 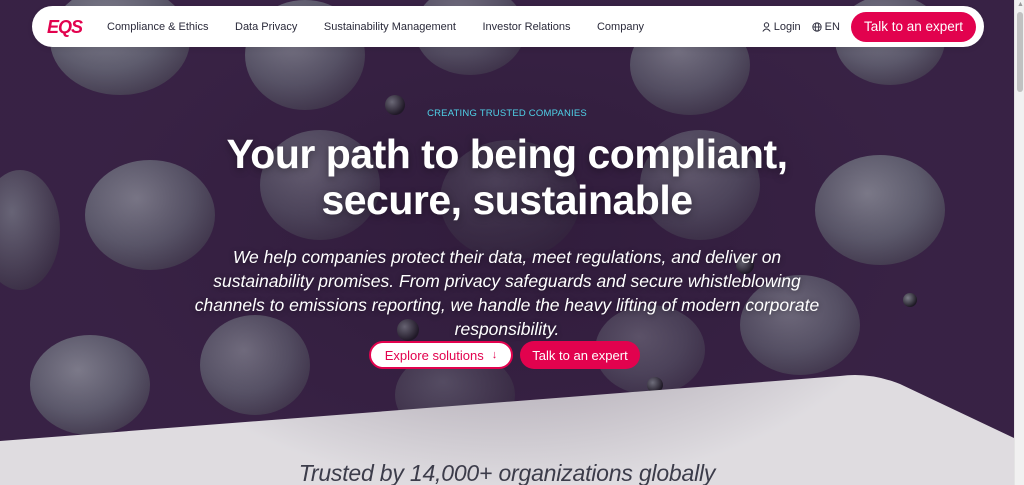 I want to click on nav-right: Login EN Talk to an expert, so click(x=869, y=26).